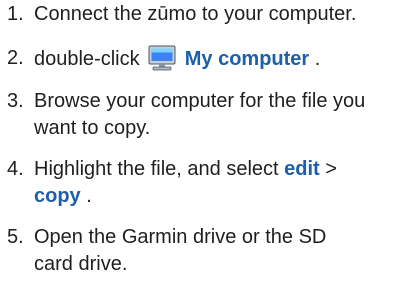  Describe the element at coordinates (87, 59) in the screenshot. I see `step-text-before: double-click` at that location.